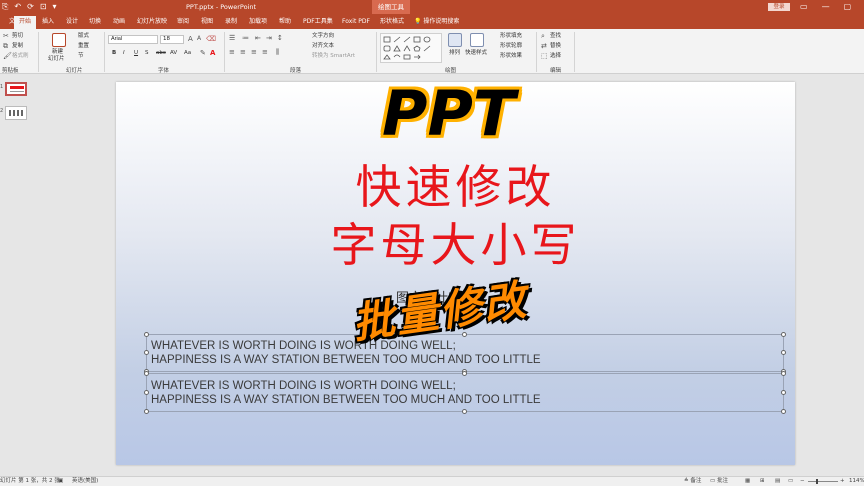  I want to click on slide-title-line-2: 字母大小写, so click(455, 245).